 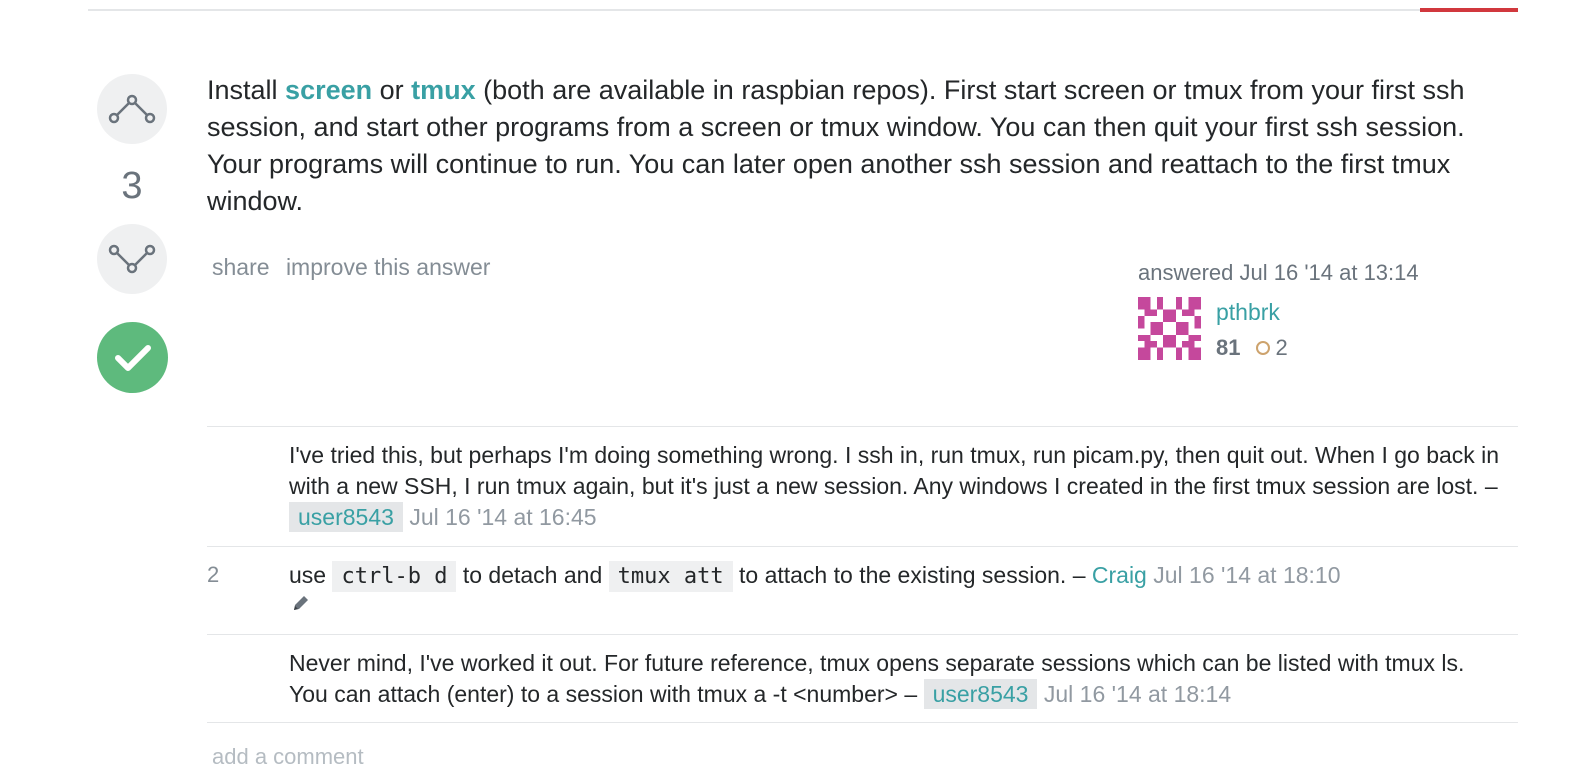 I want to click on upvote-button, so click(x=132, y=109).